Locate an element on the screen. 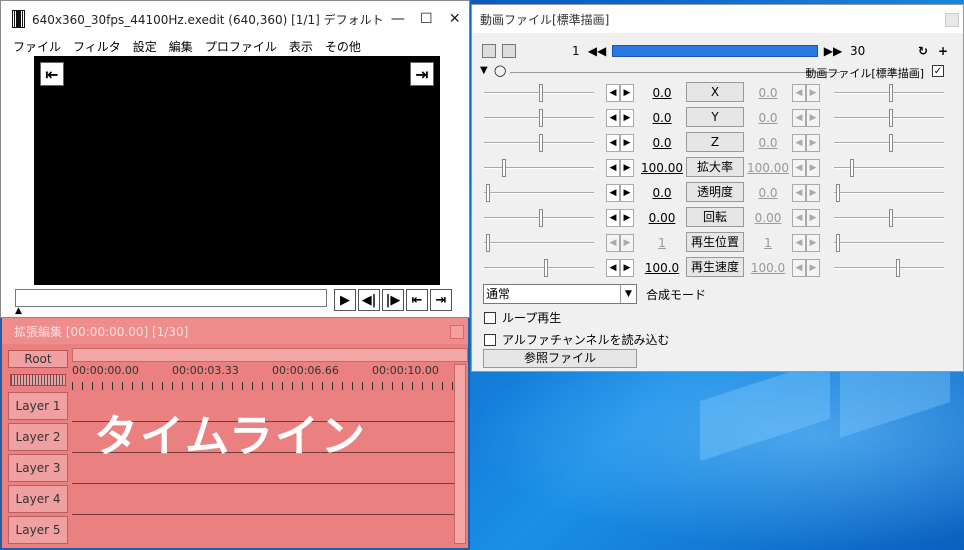 The height and width of the screenshot is (550, 964). object-enable-checkbox: ✓ is located at coordinates (938, 71).